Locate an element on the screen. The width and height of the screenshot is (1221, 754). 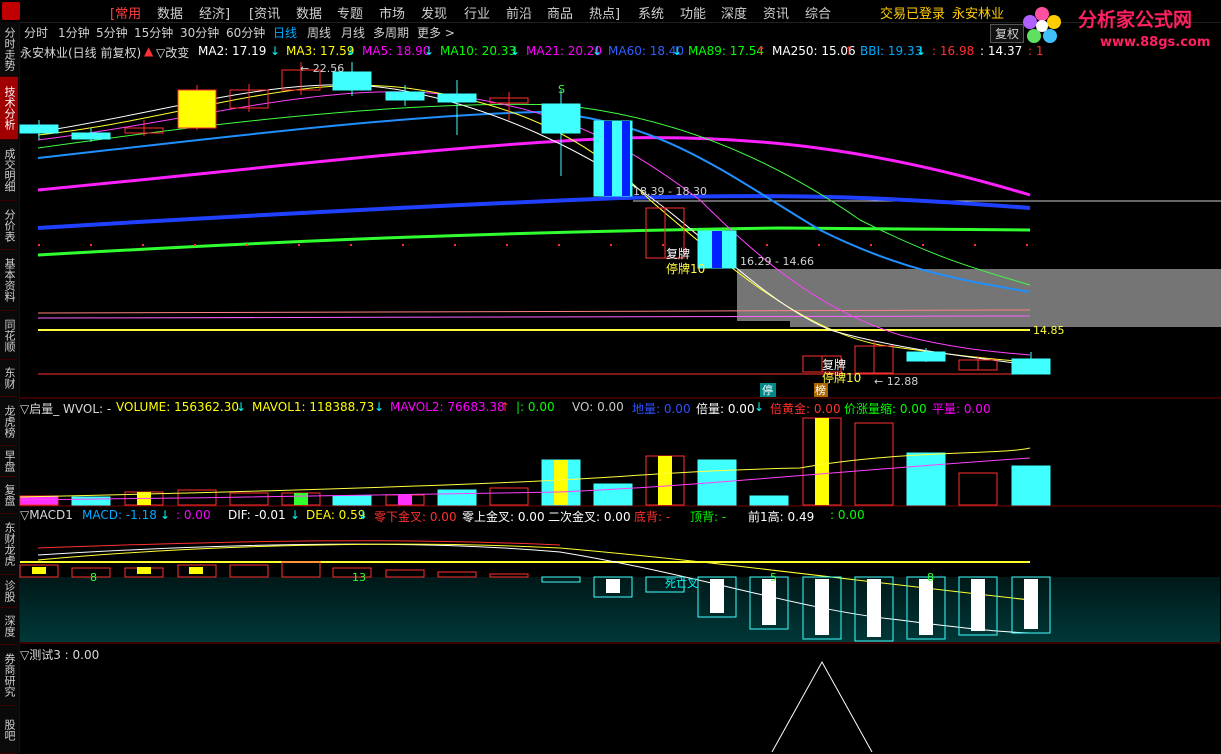
death-cross-label: 死亡叉 is located at coordinates (681, 583).